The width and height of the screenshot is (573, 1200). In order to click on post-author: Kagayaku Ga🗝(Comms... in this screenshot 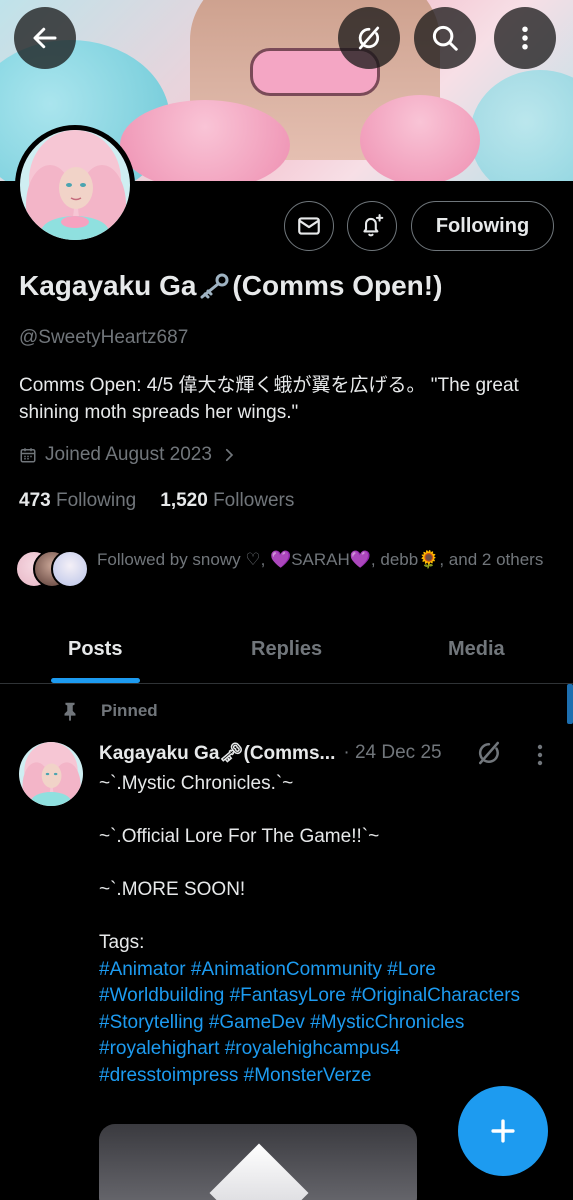, I will do `click(217, 753)`.